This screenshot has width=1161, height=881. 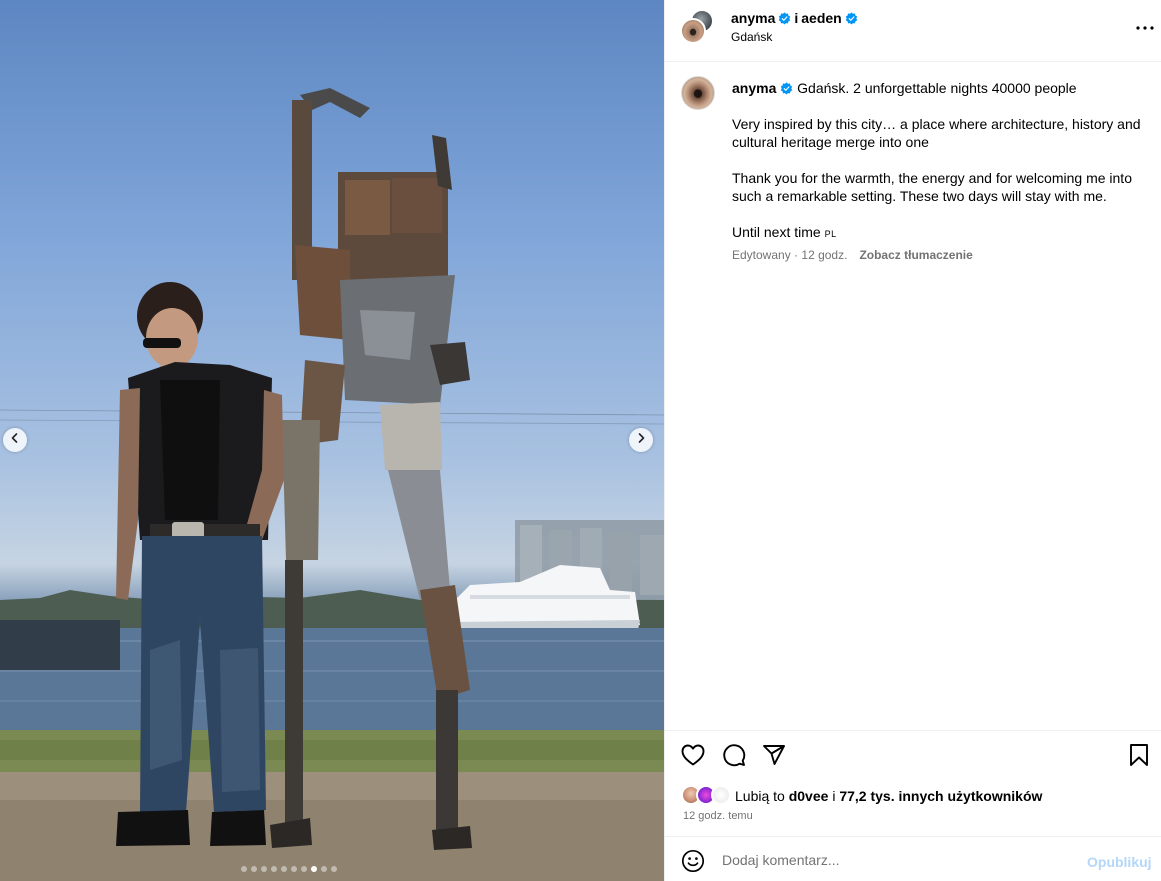 What do you see at coordinates (693, 31) in the screenshot?
I see `avatar-author` at bounding box center [693, 31].